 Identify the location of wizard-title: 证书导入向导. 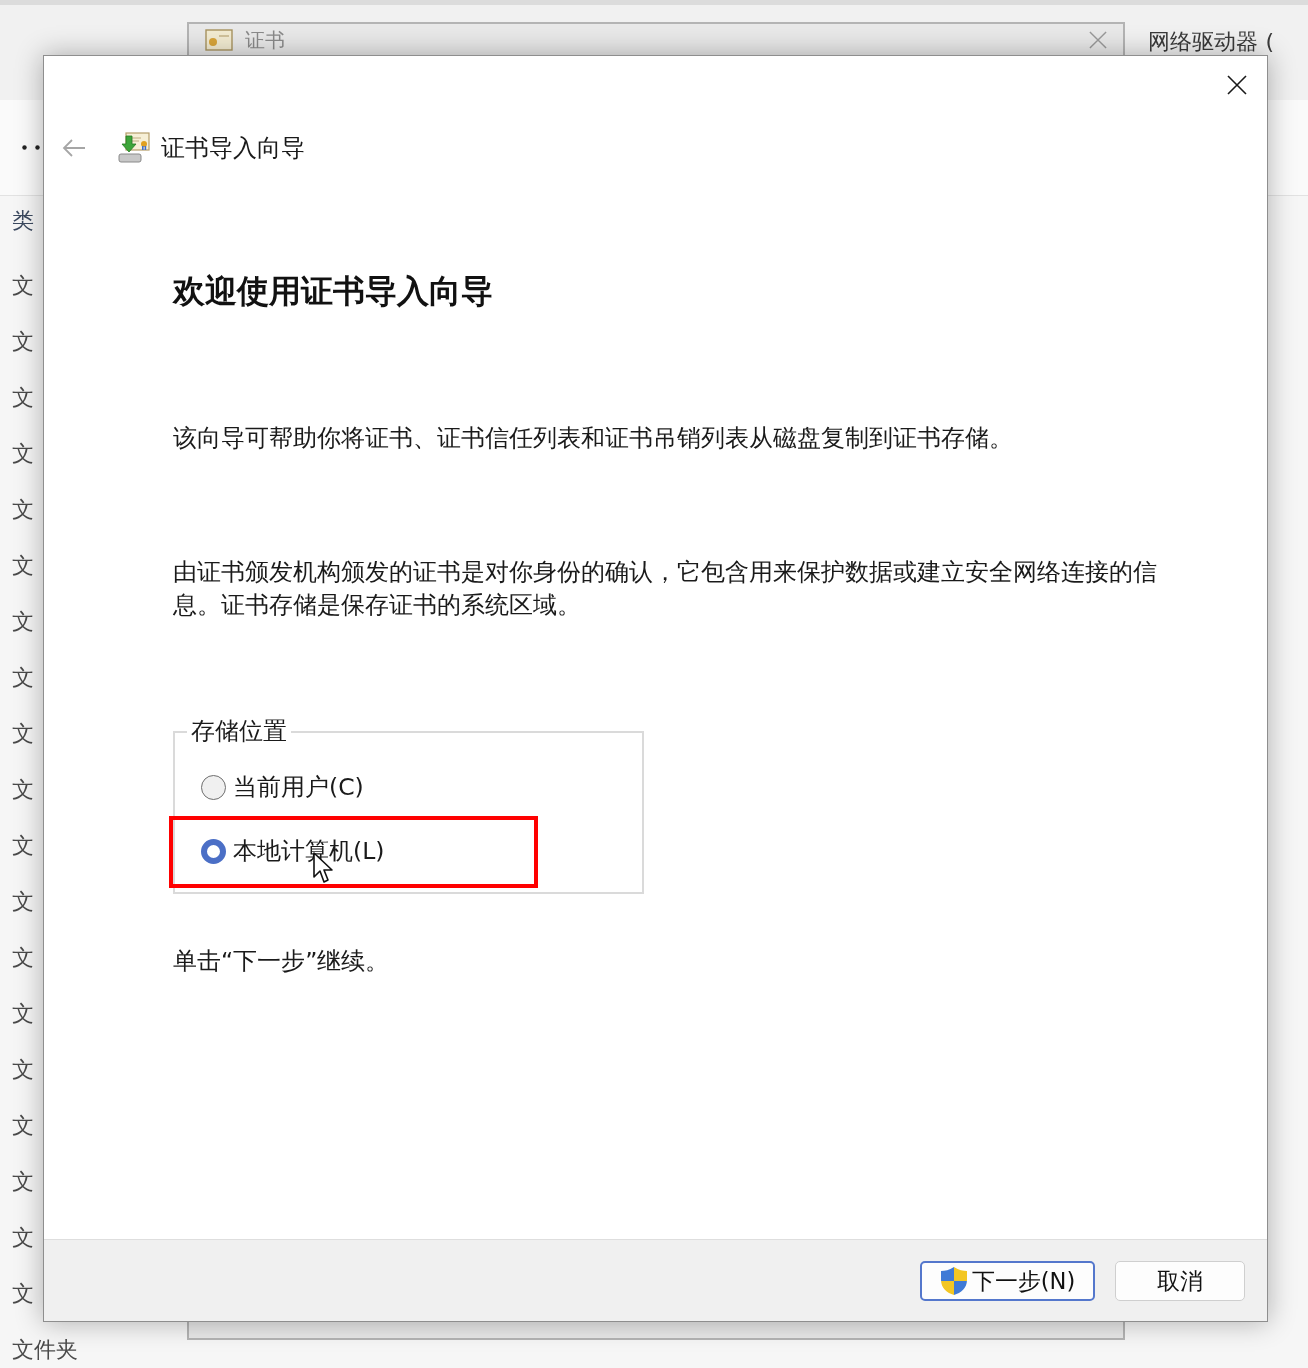
(233, 148).